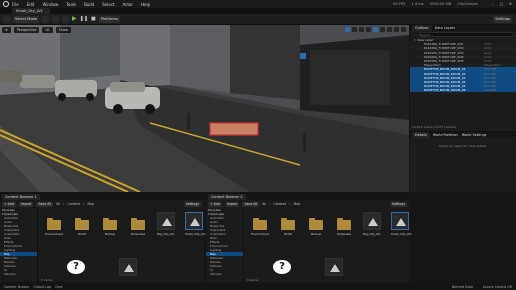  What do you see at coordinates (372, 234) in the screenshot?
I see `asset-label: Big_City_LVL` at bounding box center [372, 234].